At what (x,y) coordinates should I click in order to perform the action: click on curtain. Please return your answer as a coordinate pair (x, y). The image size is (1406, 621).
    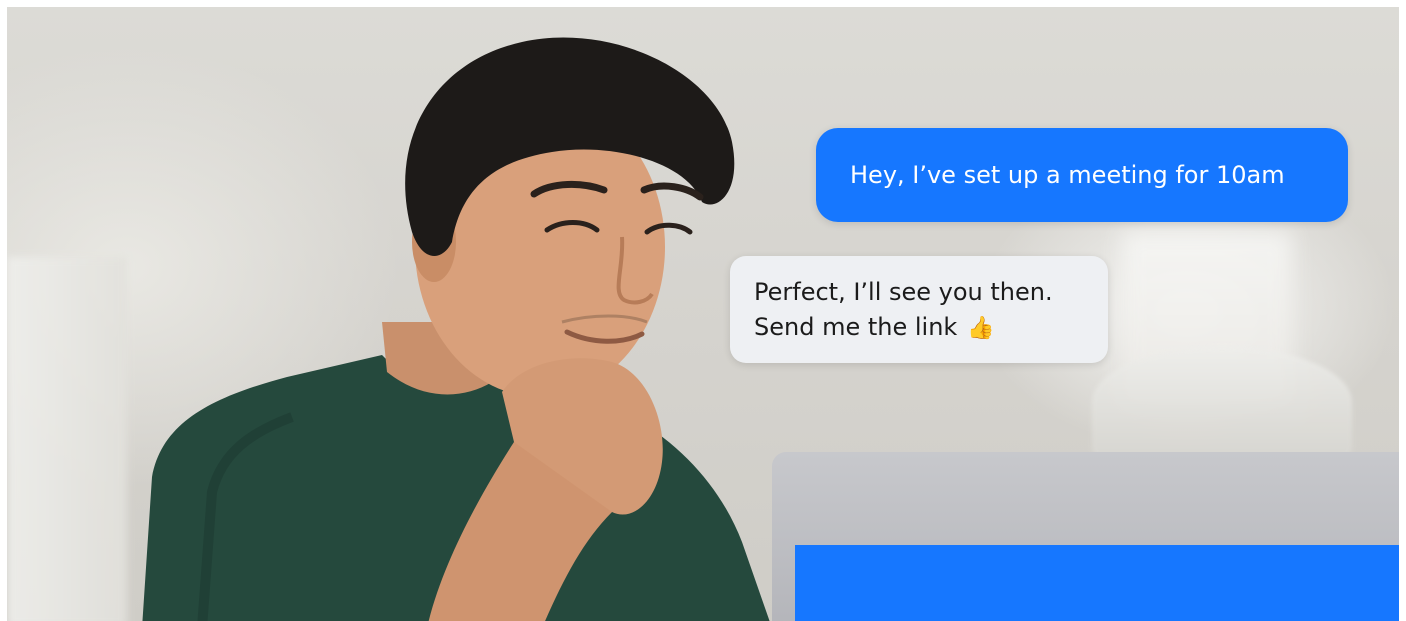
    Looking at the image, I should click on (67, 439).